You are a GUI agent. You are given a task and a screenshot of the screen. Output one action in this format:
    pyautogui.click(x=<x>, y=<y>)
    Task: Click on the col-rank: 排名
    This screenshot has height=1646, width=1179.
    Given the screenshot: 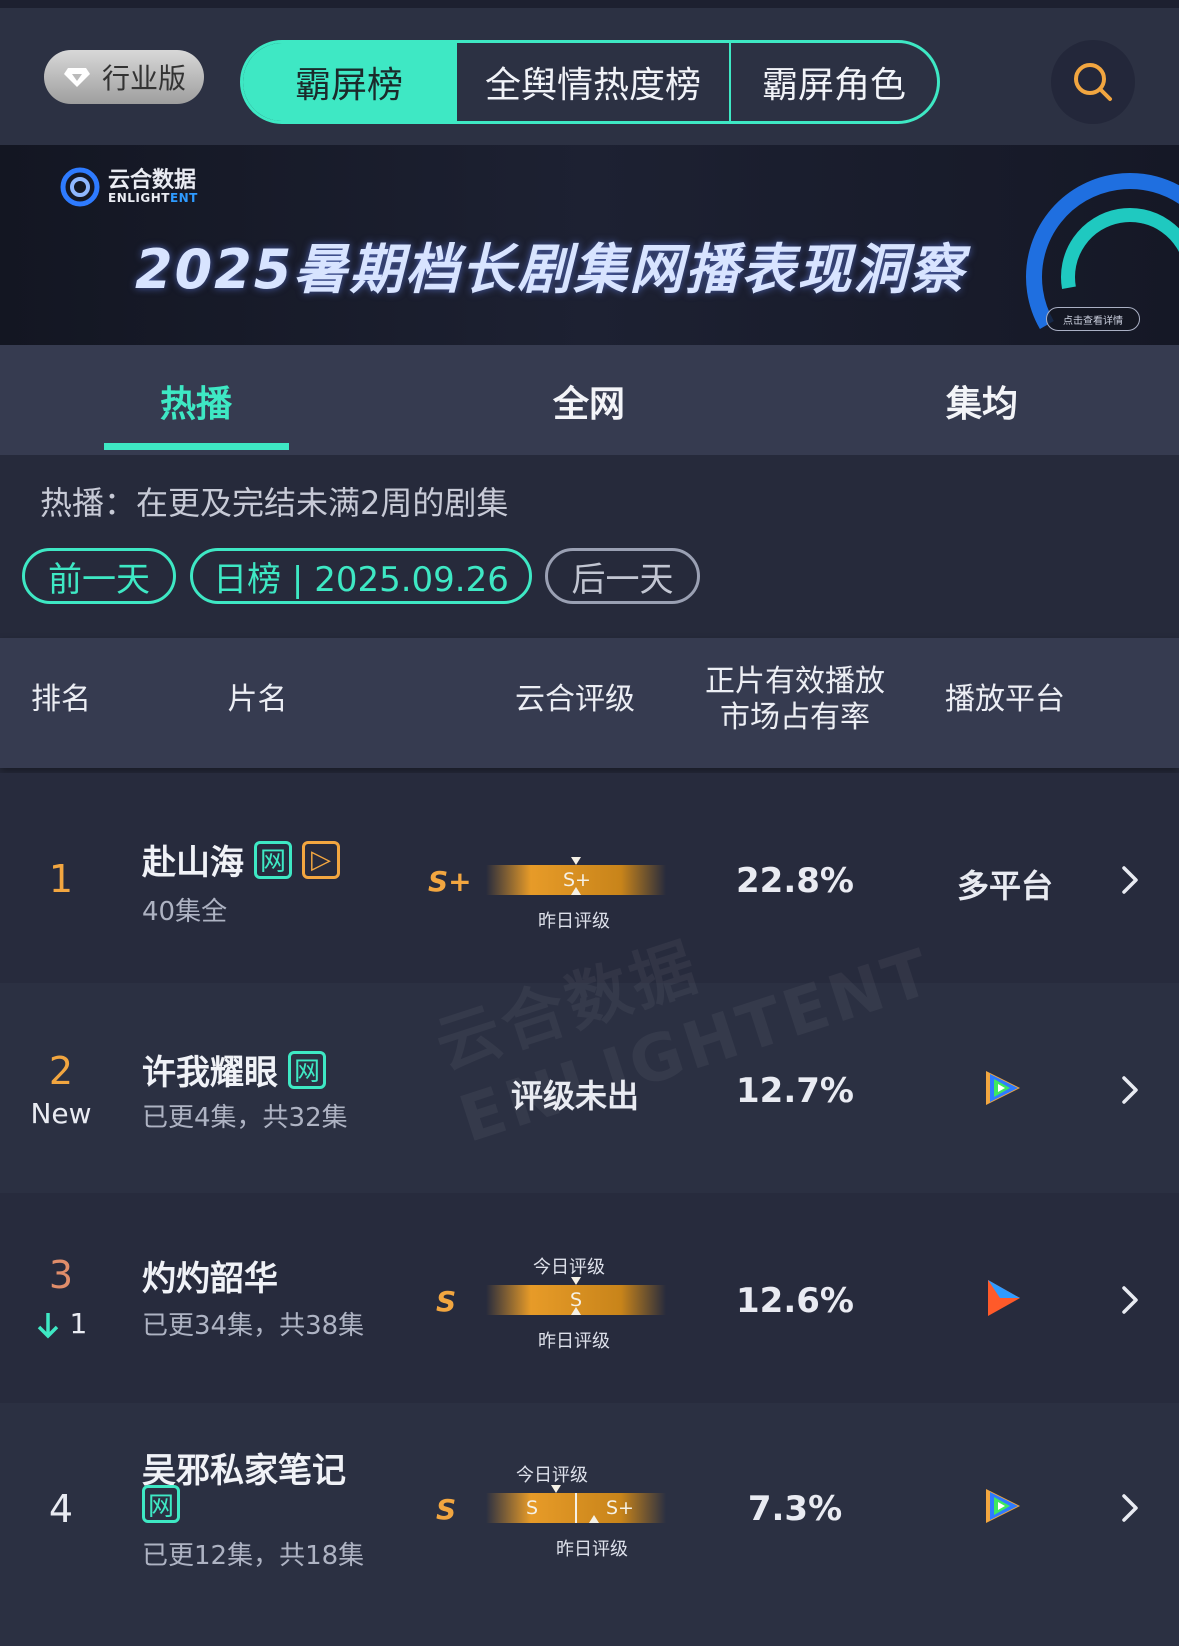 What is the action you would take?
    pyautogui.click(x=61, y=699)
    